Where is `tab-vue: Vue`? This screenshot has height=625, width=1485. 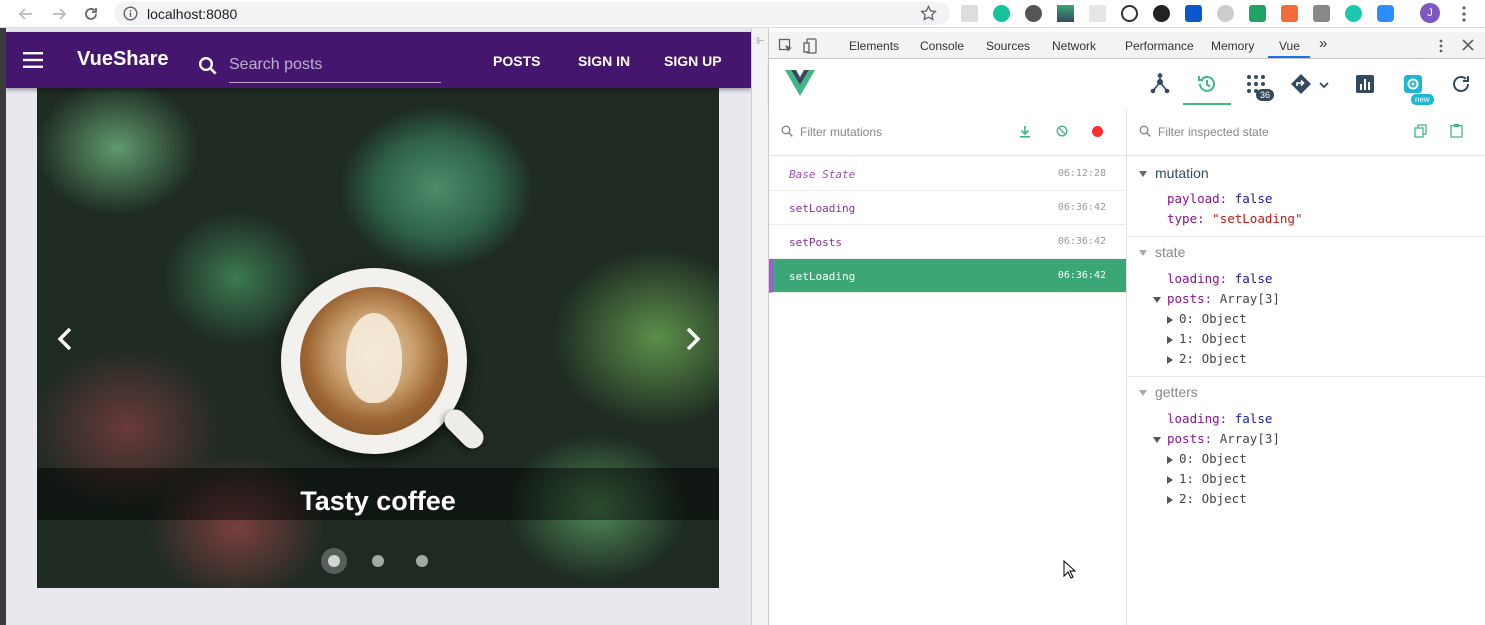 tab-vue: Vue is located at coordinates (1289, 46).